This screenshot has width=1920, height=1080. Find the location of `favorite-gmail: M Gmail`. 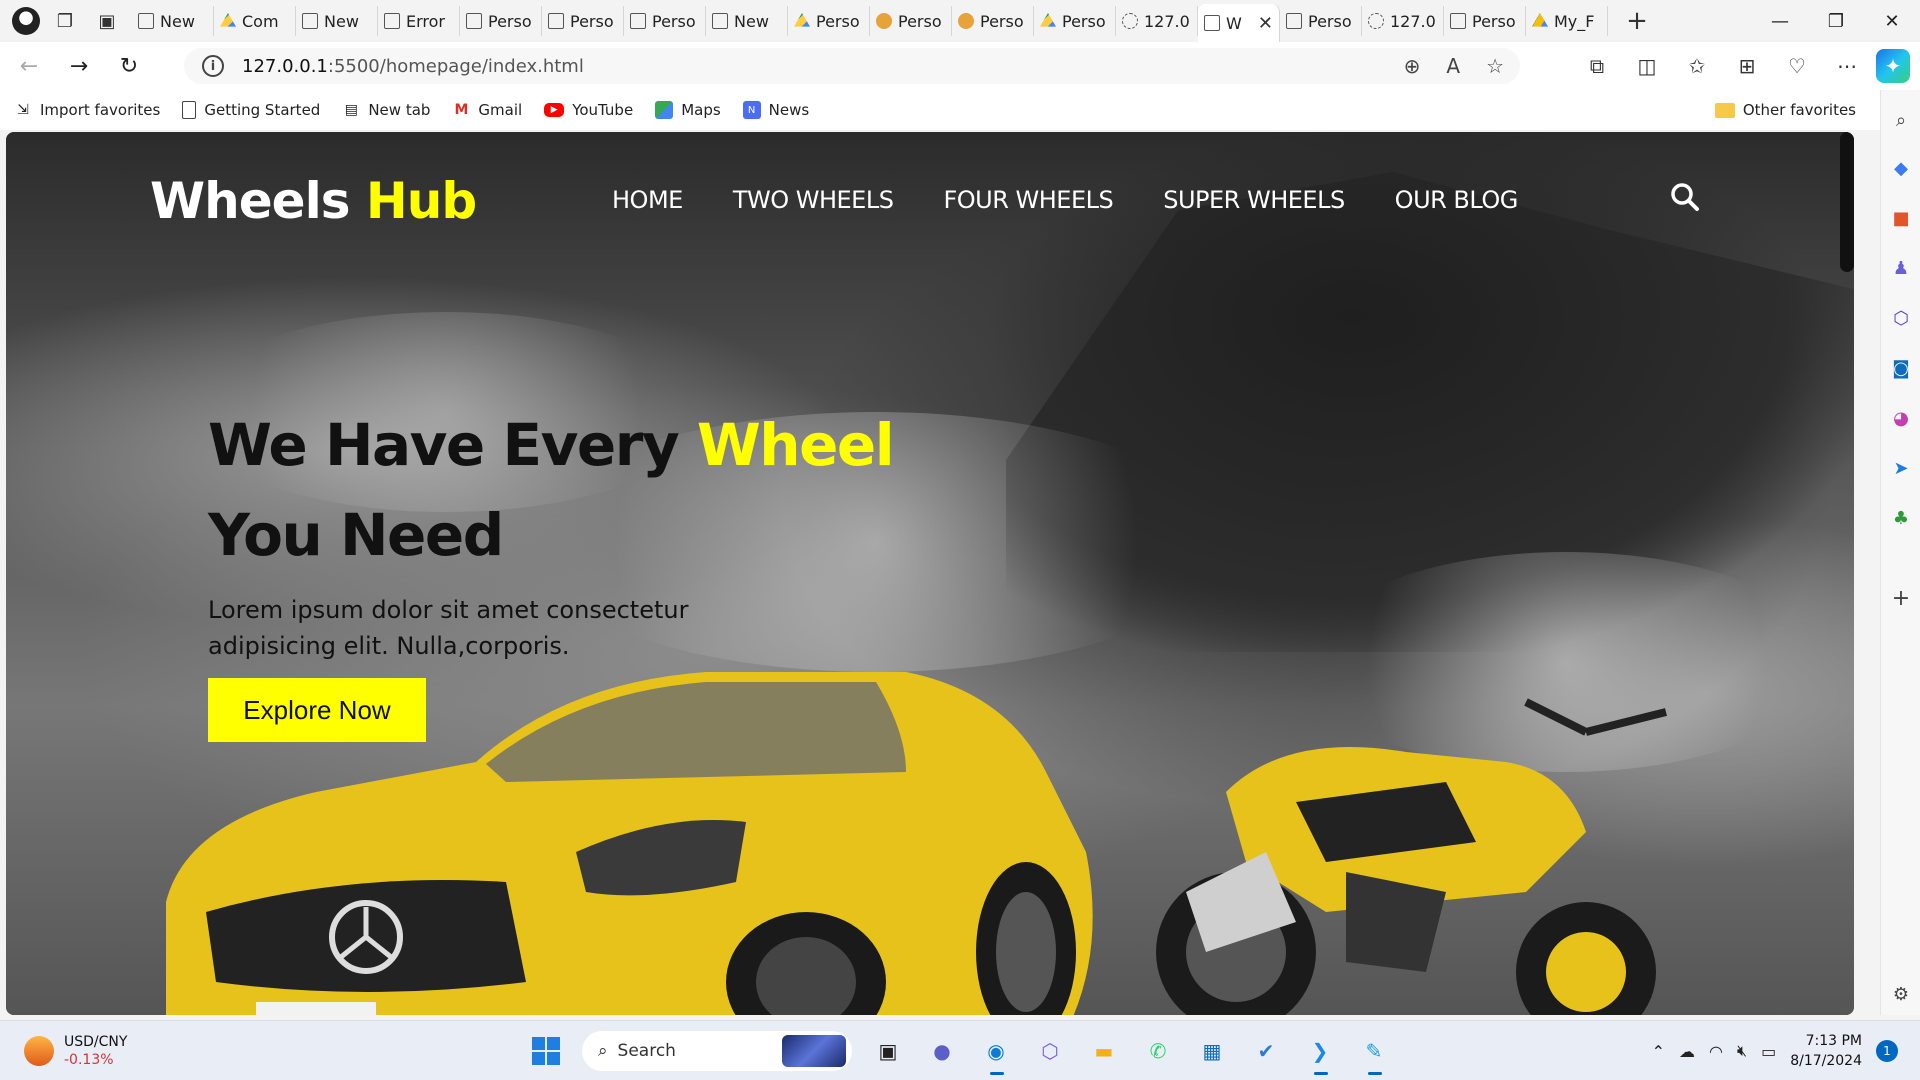

favorite-gmail: M Gmail is located at coordinates (487, 110).